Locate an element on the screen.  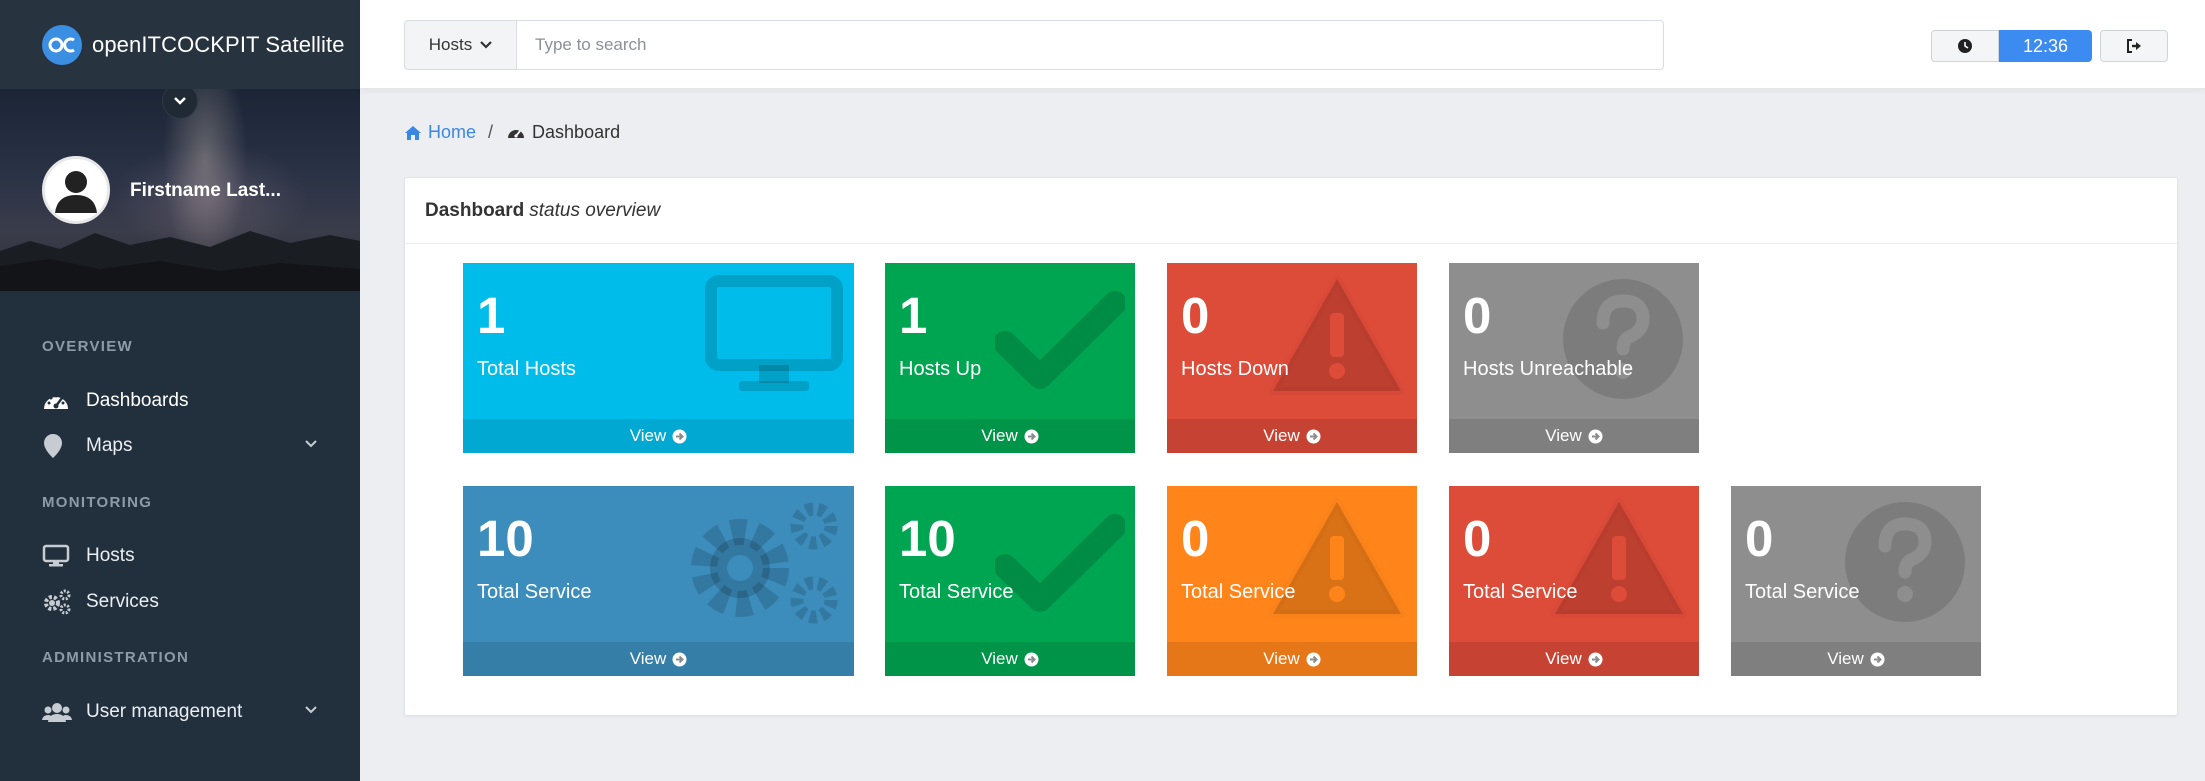
sidebar-item-dashboards: Dashboards is located at coordinates (180, 401).